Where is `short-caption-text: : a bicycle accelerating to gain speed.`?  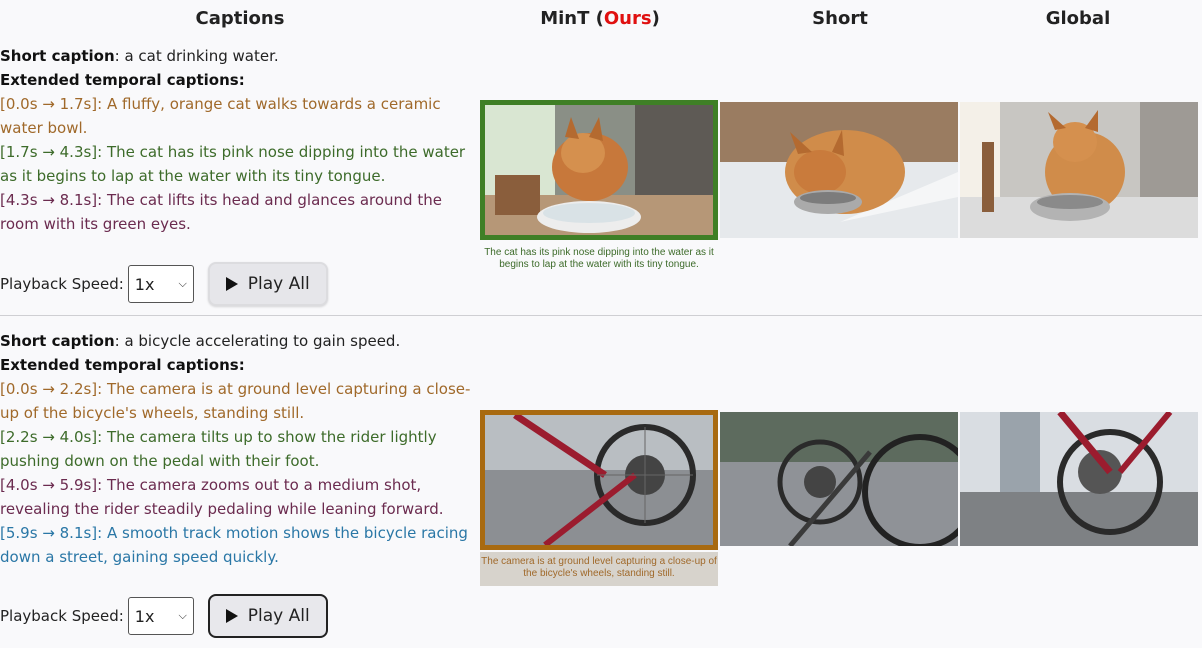 short-caption-text: : a bicycle accelerating to gain speed. is located at coordinates (257, 341).